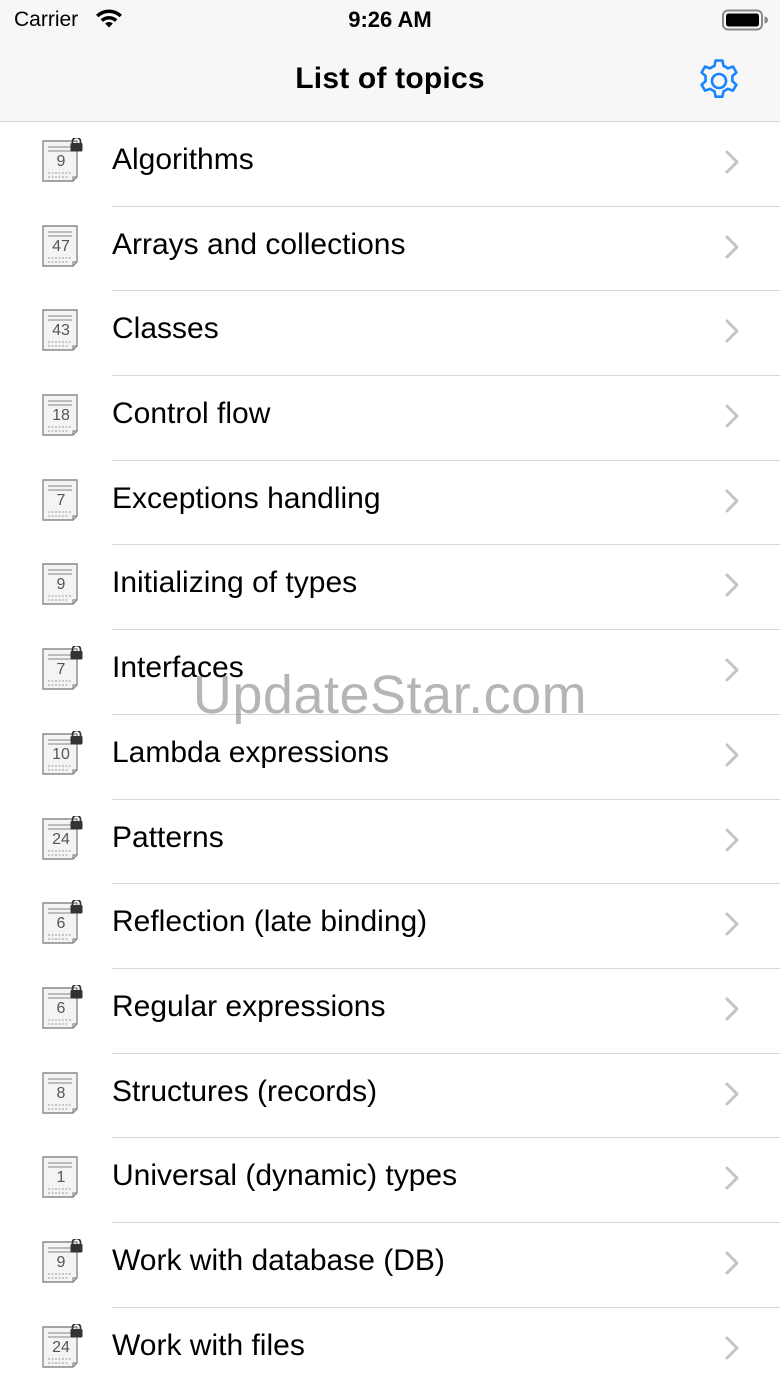  Describe the element at coordinates (390, 1096) in the screenshot. I see `topic-row-12: 8 Structures (records)` at that location.